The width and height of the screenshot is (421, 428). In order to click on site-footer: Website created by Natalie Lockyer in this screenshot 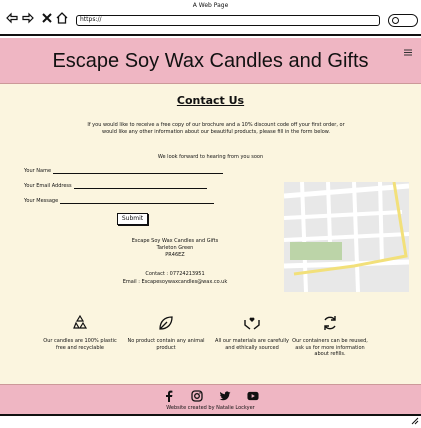, I will do `click(210, 399)`.